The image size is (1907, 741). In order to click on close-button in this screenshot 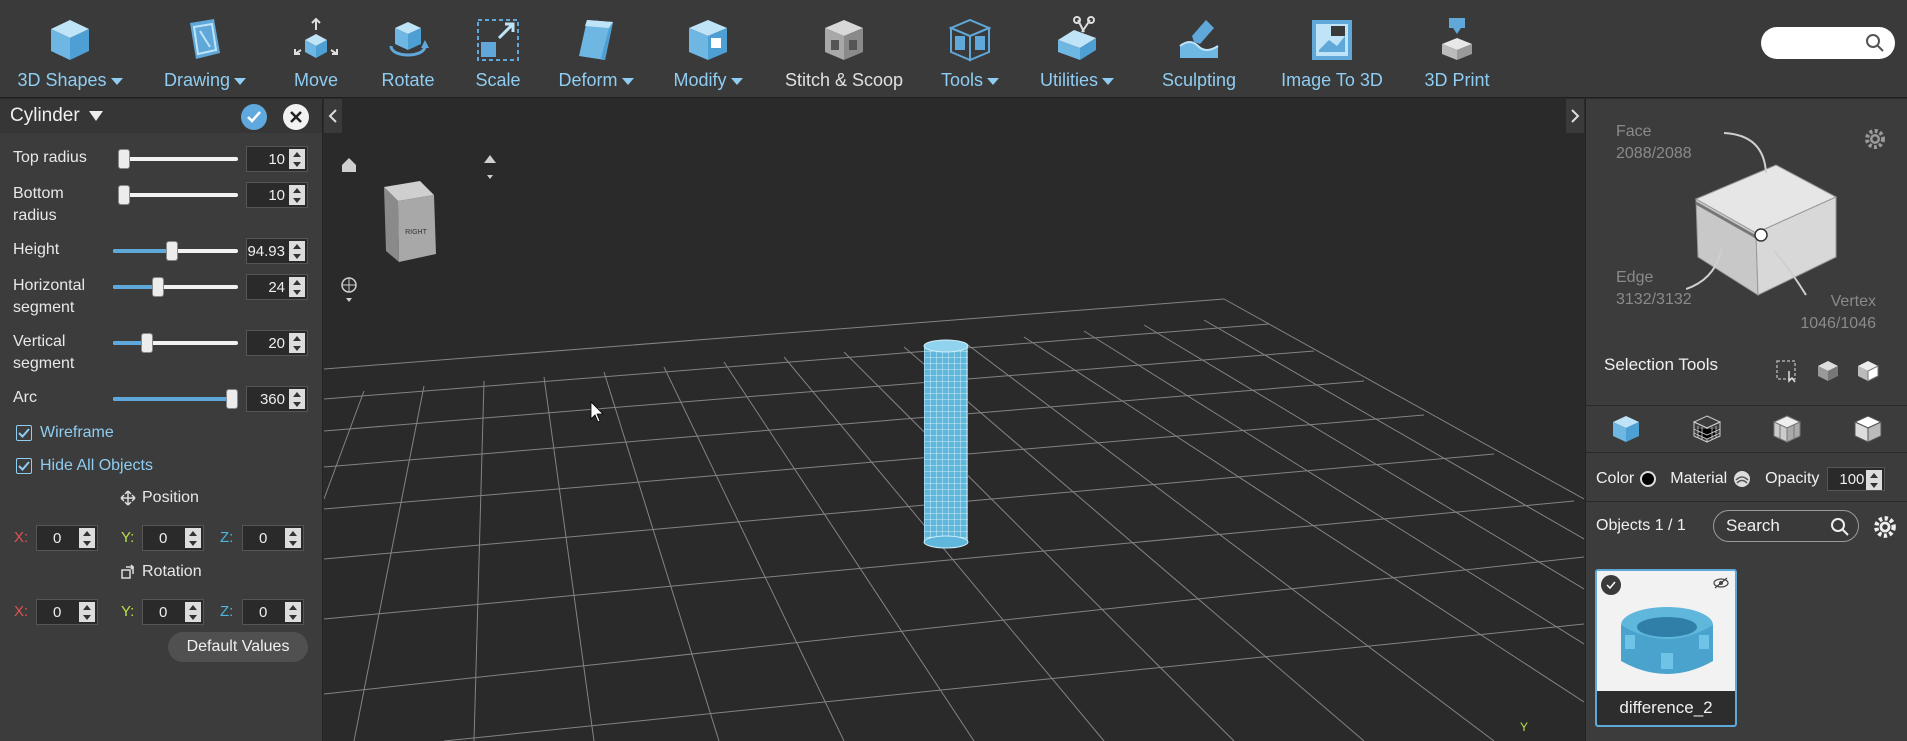, I will do `click(296, 117)`.